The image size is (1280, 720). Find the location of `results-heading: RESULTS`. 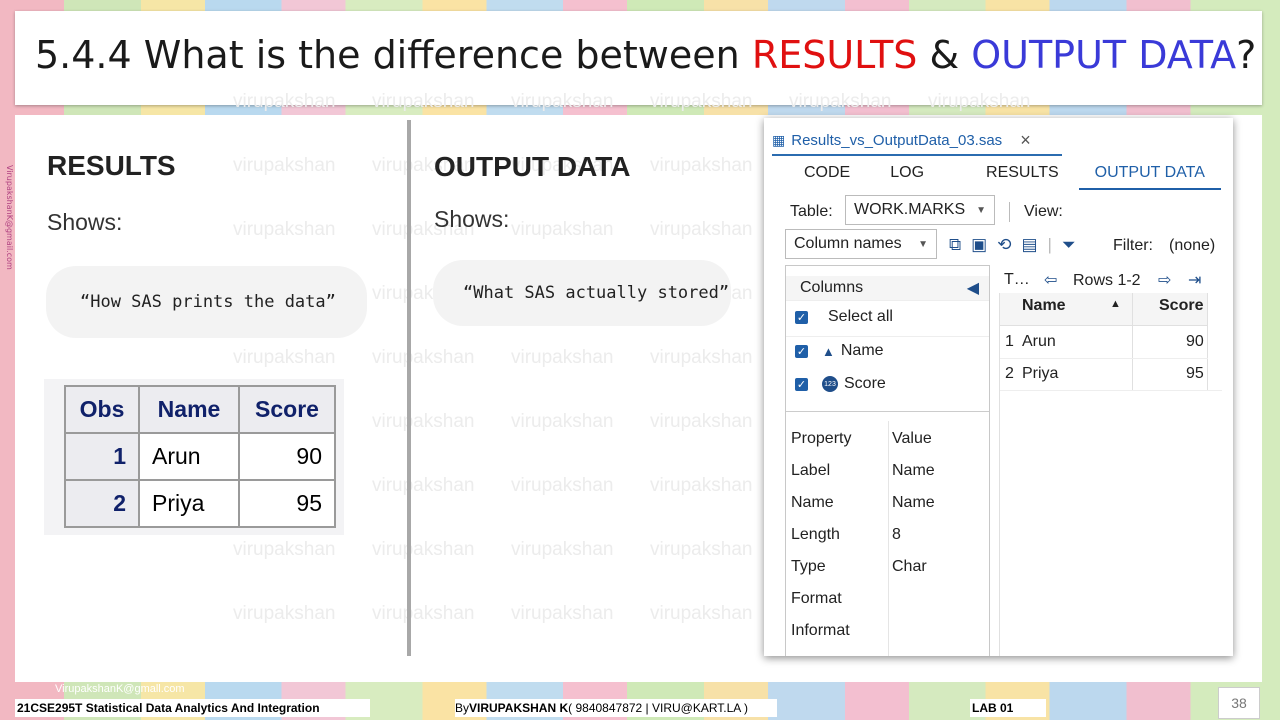

results-heading: RESULTS is located at coordinates (111, 165).